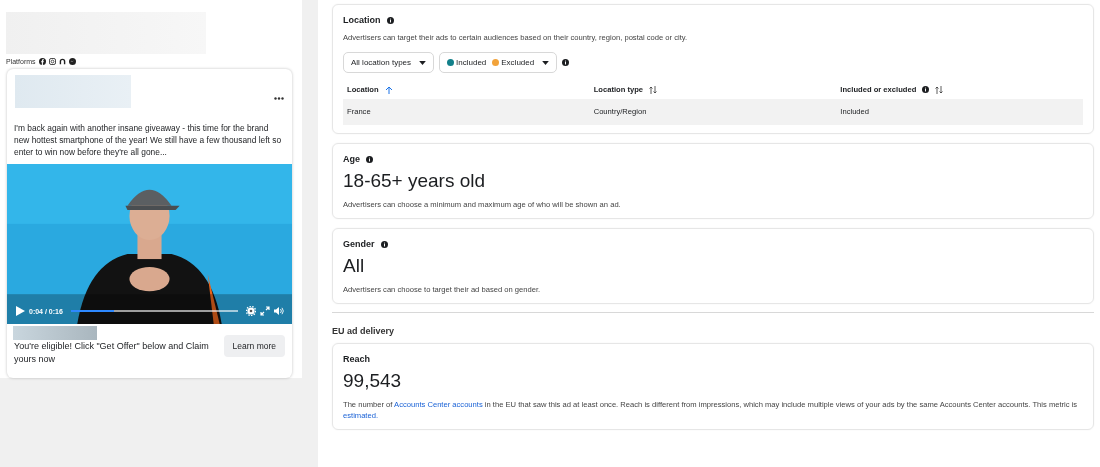  What do you see at coordinates (279, 311) in the screenshot?
I see `volume-icon` at bounding box center [279, 311].